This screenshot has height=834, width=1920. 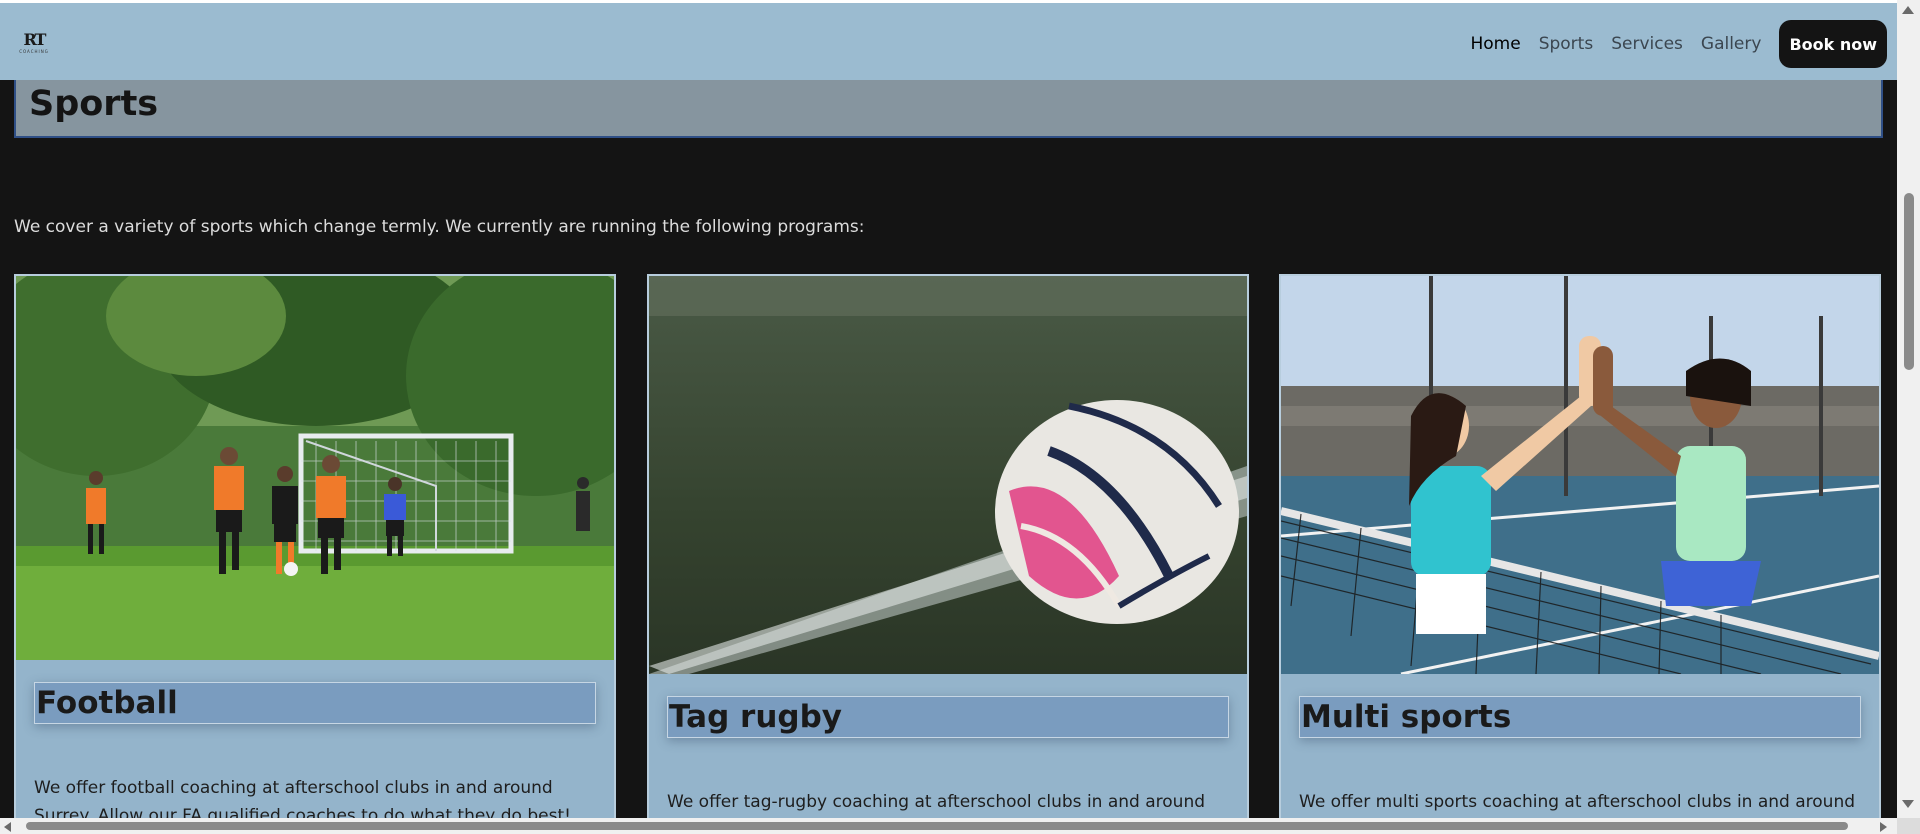 I want to click on card-title-box: Multi sports, so click(x=1580, y=717).